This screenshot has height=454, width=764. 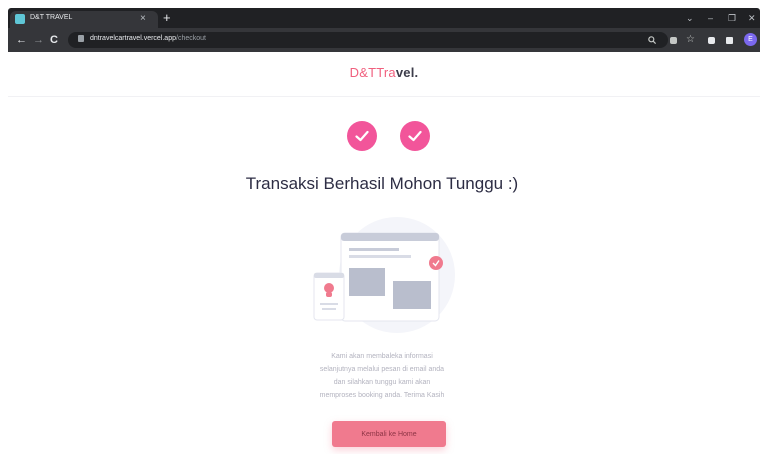 I want to click on browser-tab: D&T TRAVEL ×, so click(x=84, y=19).